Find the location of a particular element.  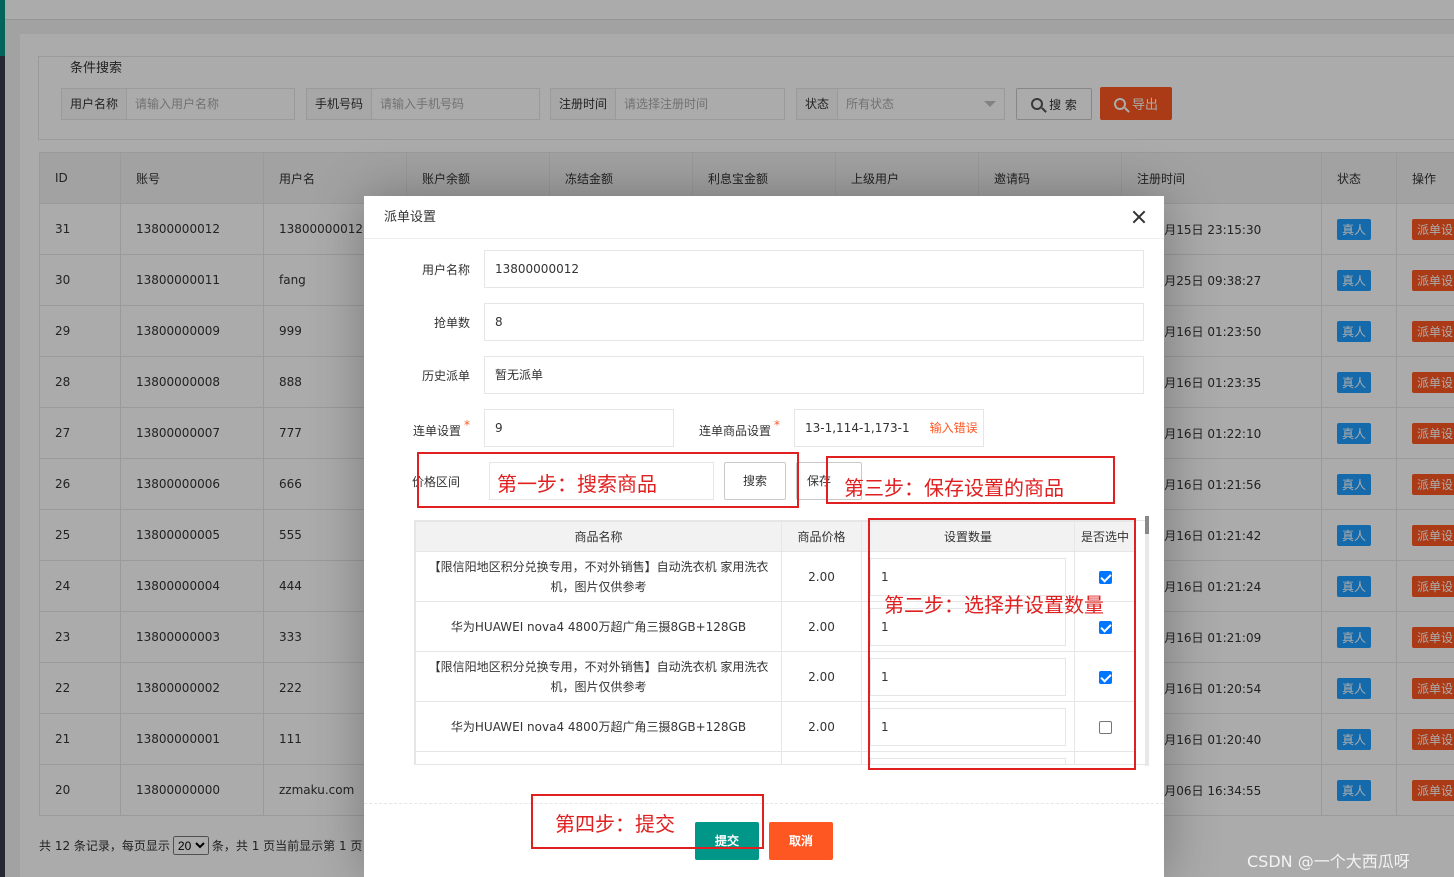

modal-header: 派单设置 is located at coordinates (764, 217).